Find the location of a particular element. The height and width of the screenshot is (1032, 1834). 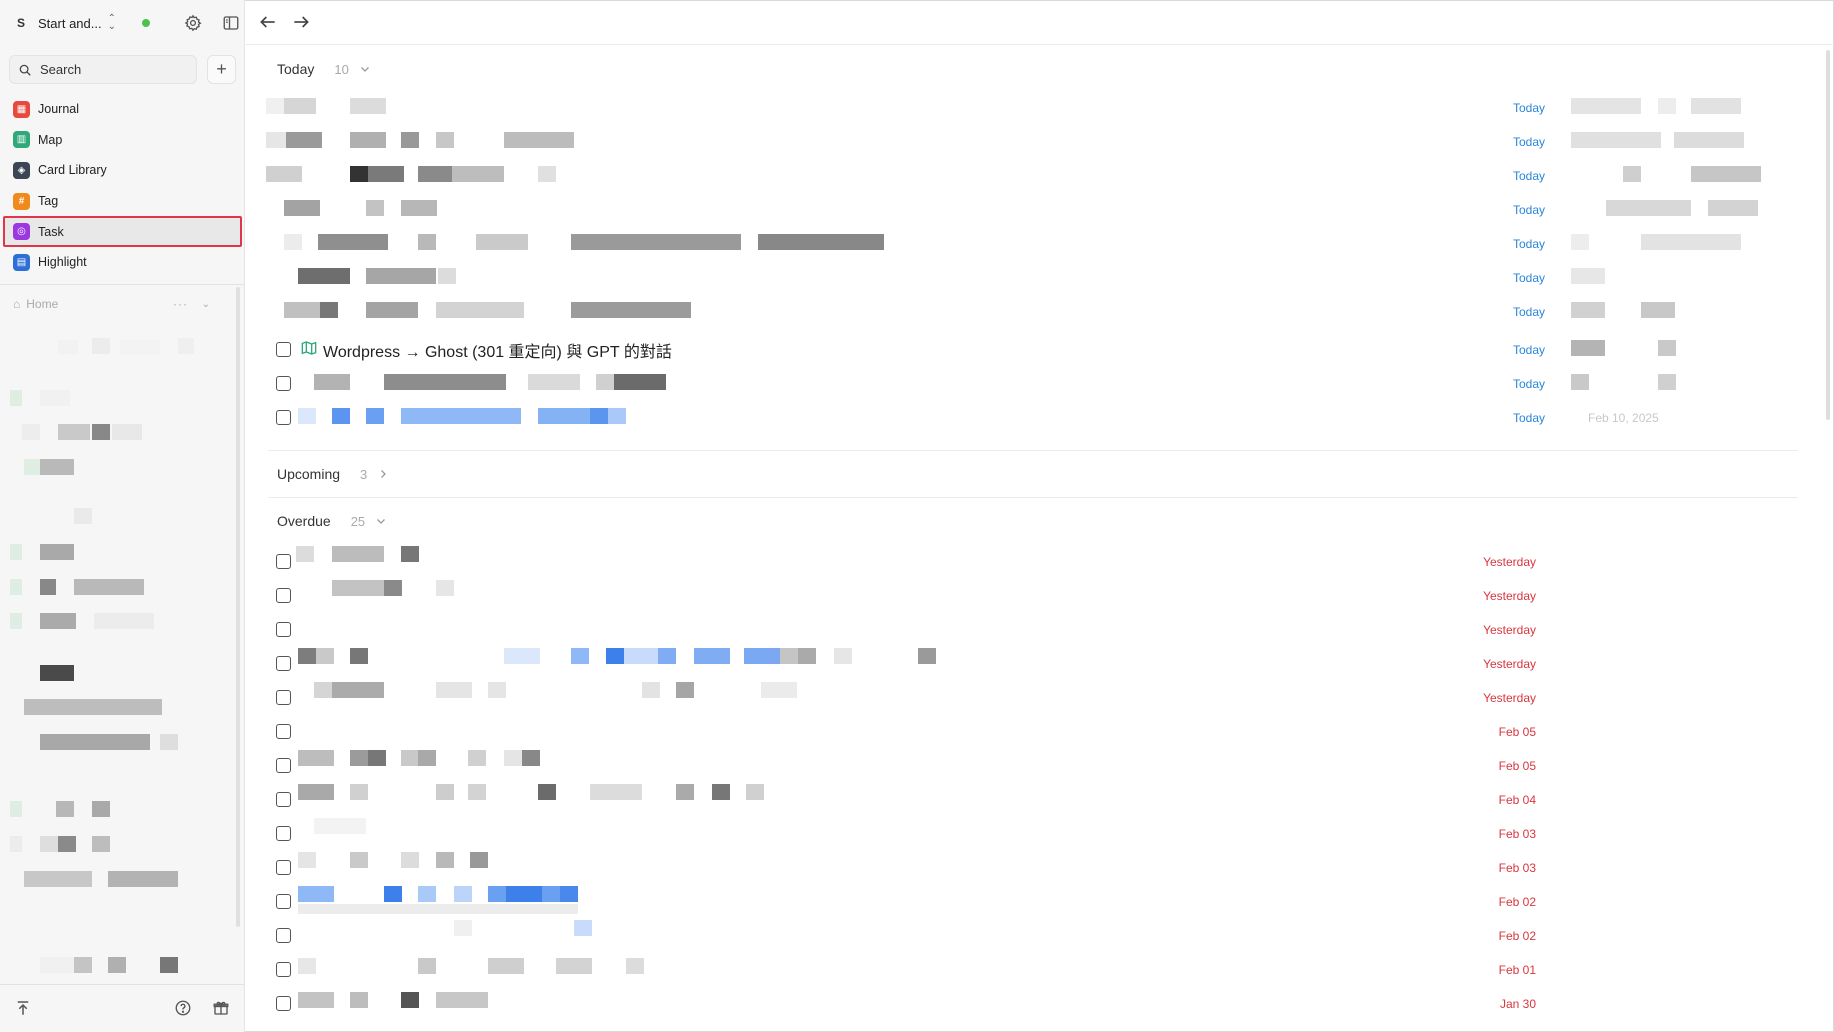

task-row: Feb 04 is located at coordinates (1016, 799).